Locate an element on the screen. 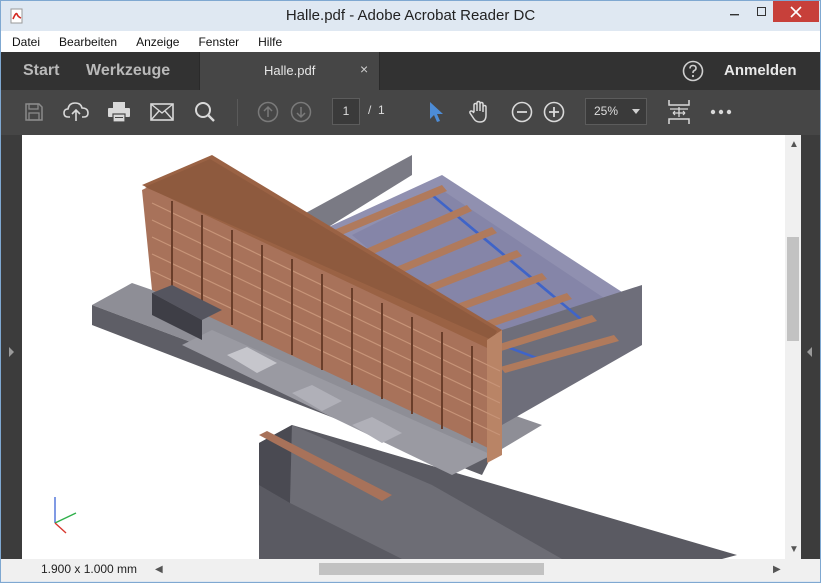 The width and height of the screenshot is (821, 583). fit-page-icon is located at coordinates (679, 112).